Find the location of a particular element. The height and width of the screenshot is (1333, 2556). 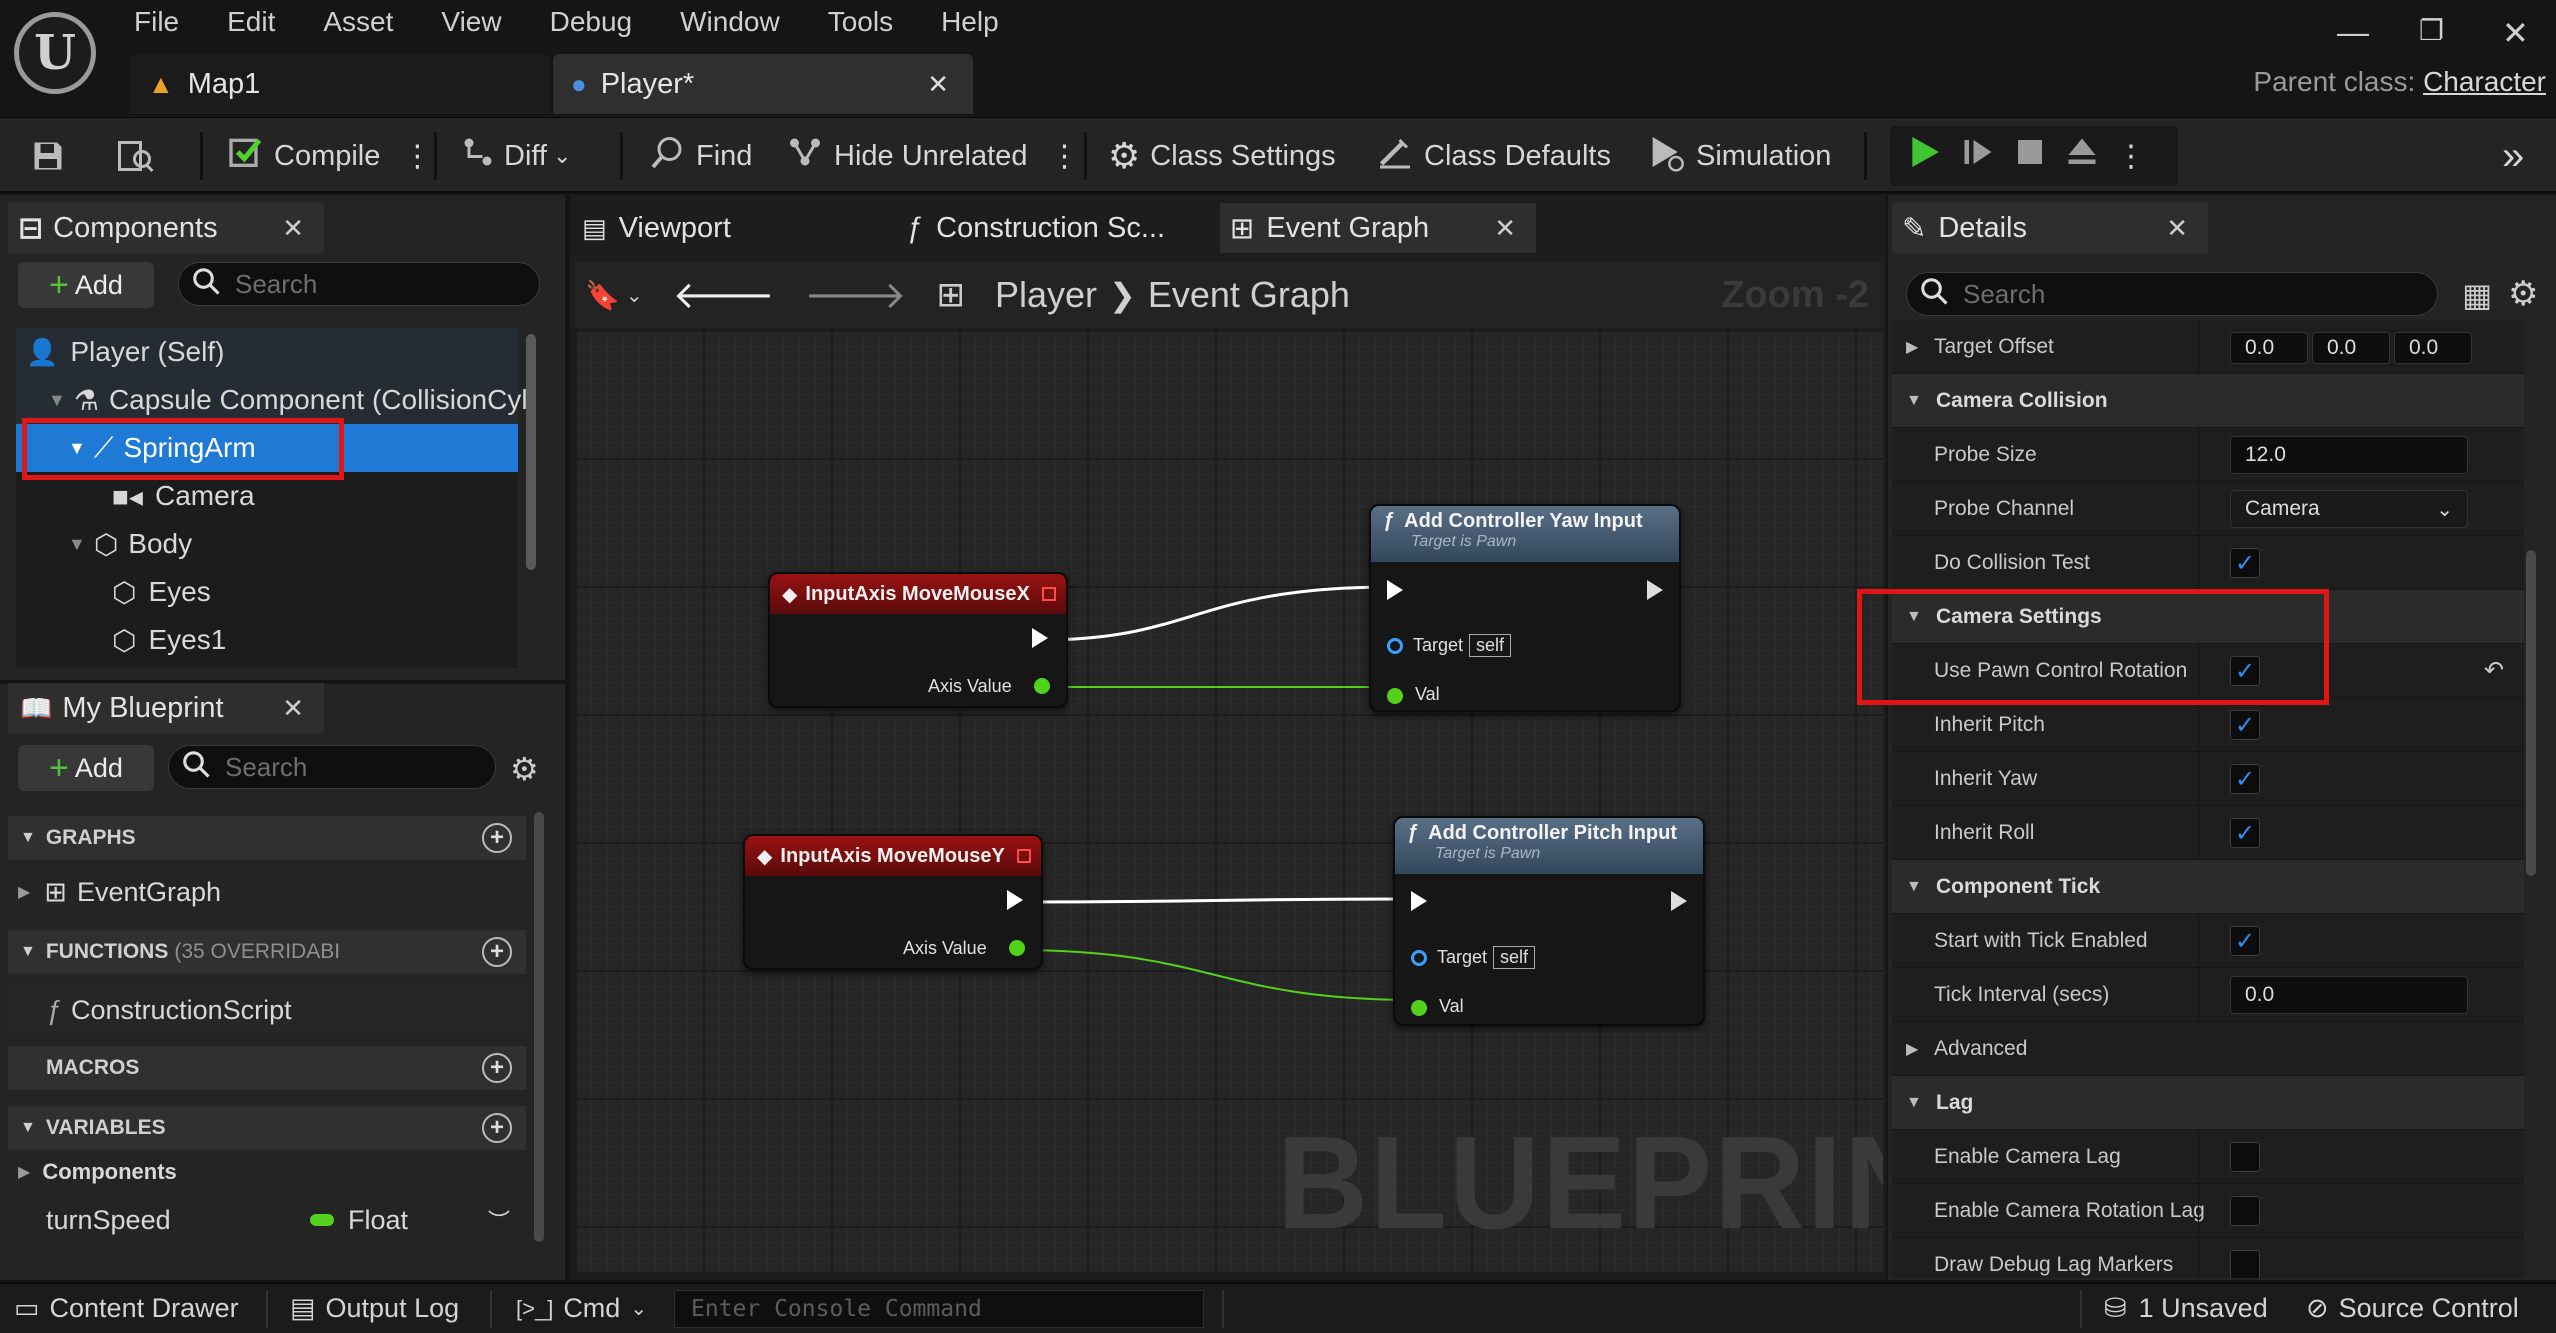

simulation-button: Simulation is located at coordinates (1738, 156).